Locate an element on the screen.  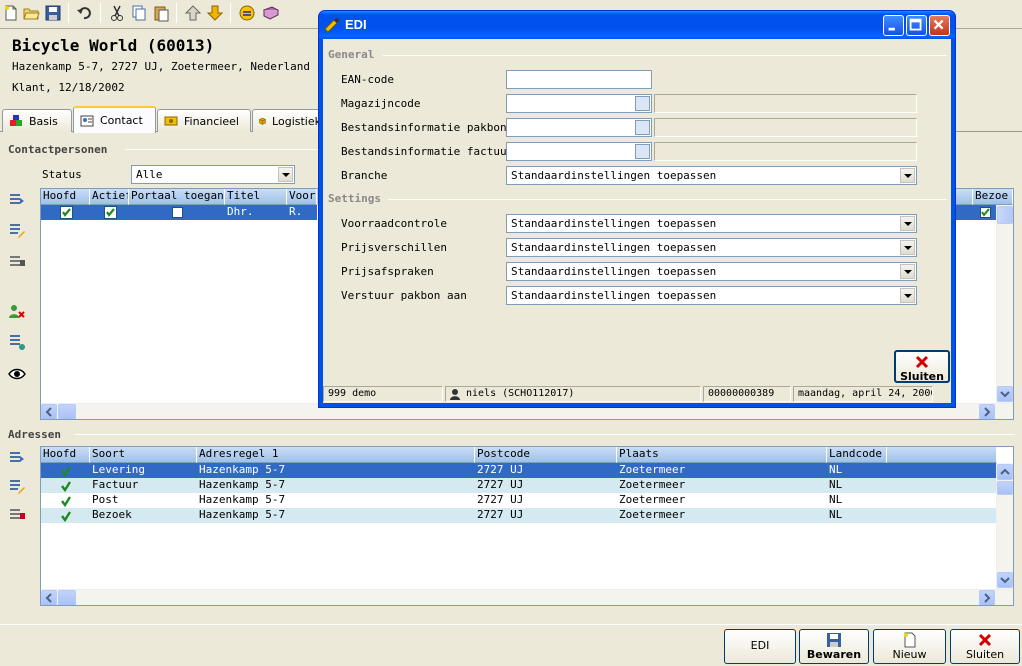
toolbar-separator is located at coordinates (100, 13).